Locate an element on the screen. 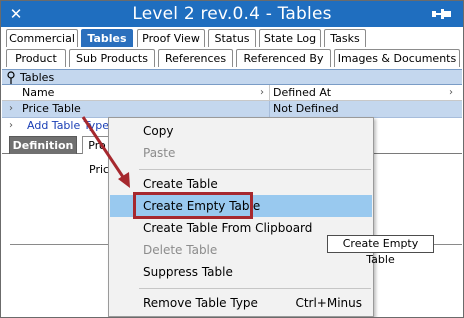  tab-status: Status is located at coordinates (232, 38).